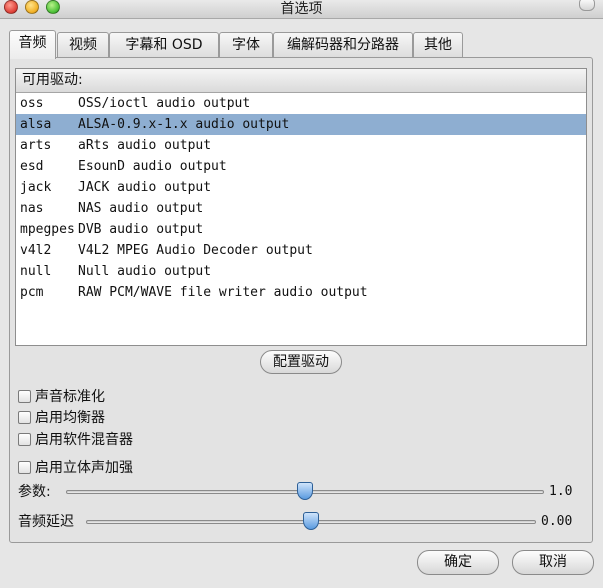  Describe the element at coordinates (141, 208) in the screenshot. I see `driver-description: NAS audio output` at that location.